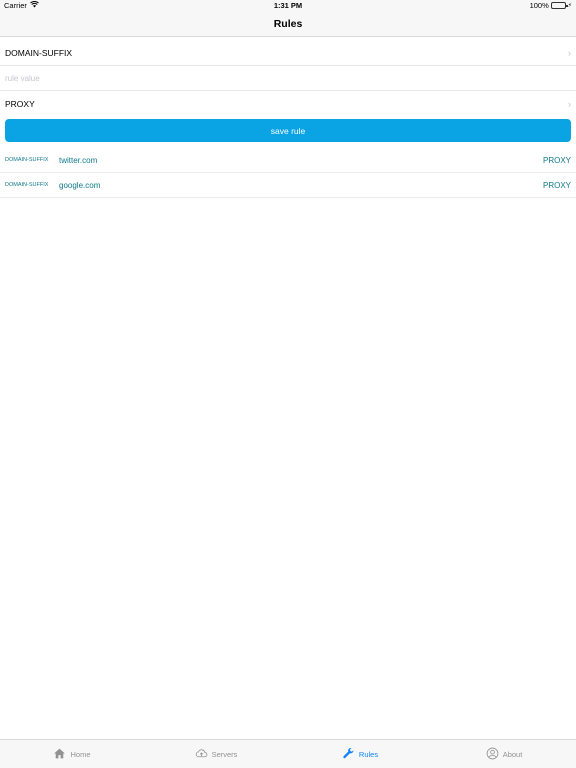 The height and width of the screenshot is (768, 576). I want to click on tab-bar: Home Servers Rules About, so click(288, 753).